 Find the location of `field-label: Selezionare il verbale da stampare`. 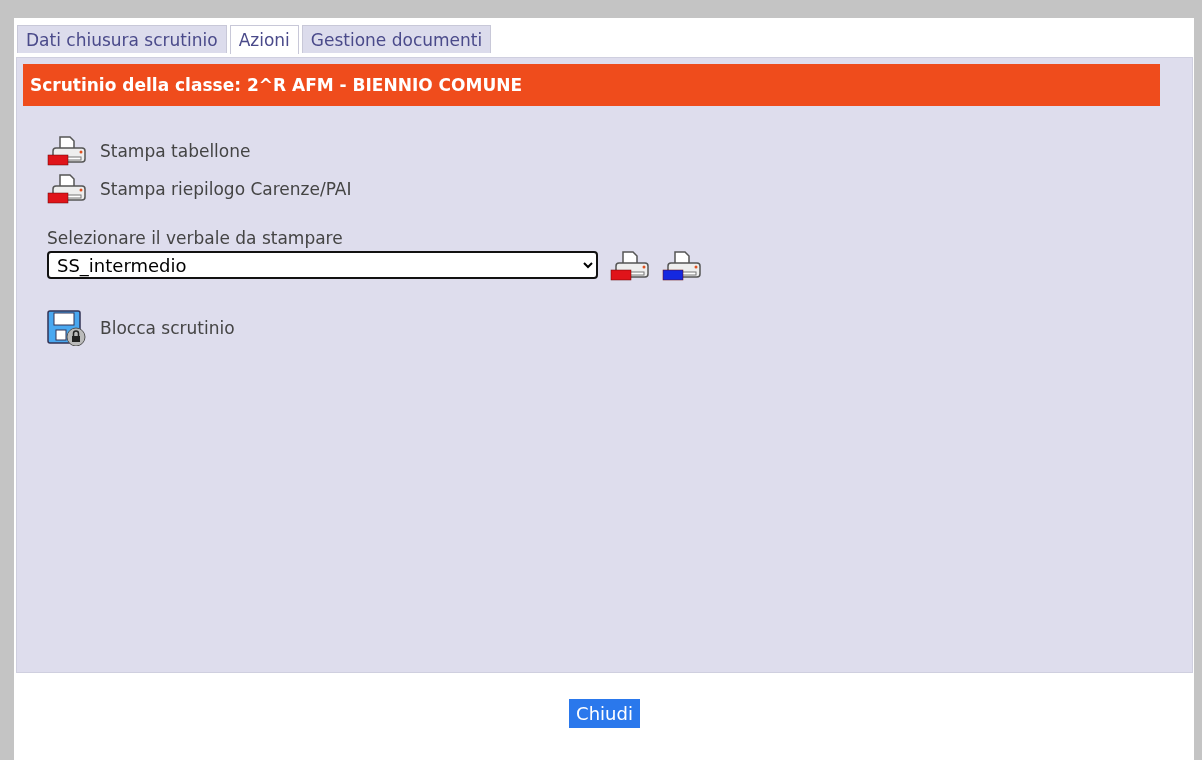

field-label: Selezionare il verbale da stampare is located at coordinates (195, 238).